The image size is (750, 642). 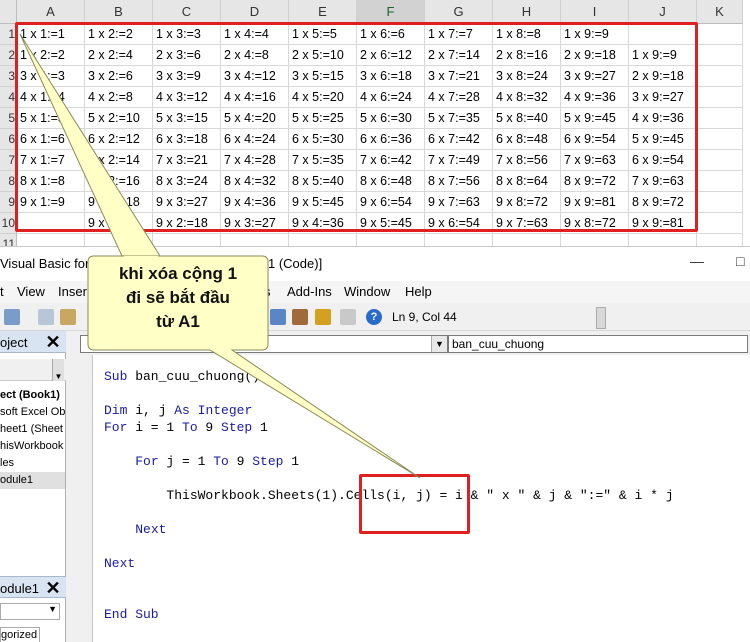 I want to click on cell: 1 x 7:=7, so click(x=459, y=34).